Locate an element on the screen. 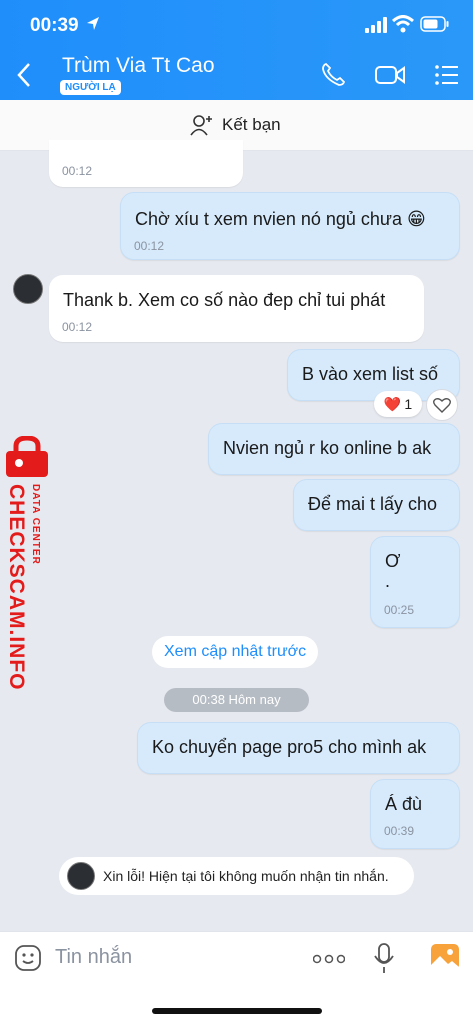 The image size is (473, 1025). message-input: Tin nhắn is located at coordinates (93, 957).